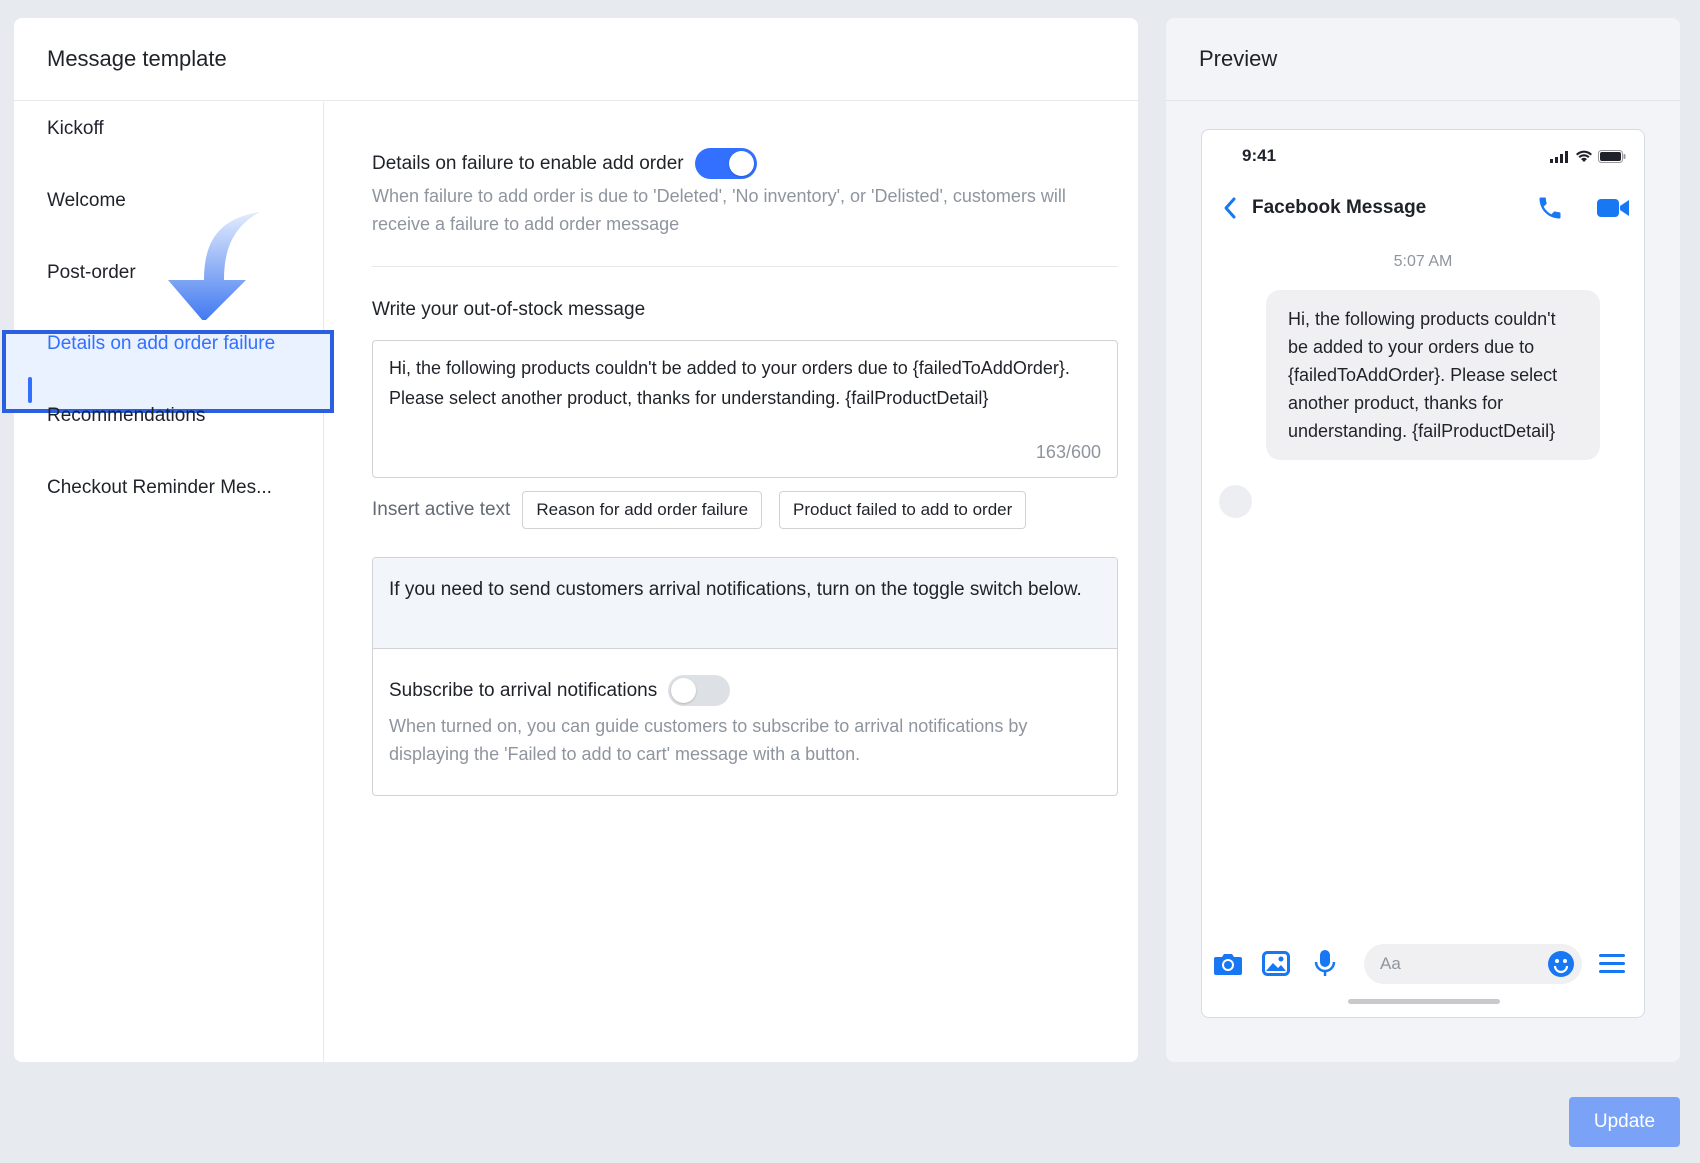  What do you see at coordinates (30, 390) in the screenshot?
I see `nav-active-indicator` at bounding box center [30, 390].